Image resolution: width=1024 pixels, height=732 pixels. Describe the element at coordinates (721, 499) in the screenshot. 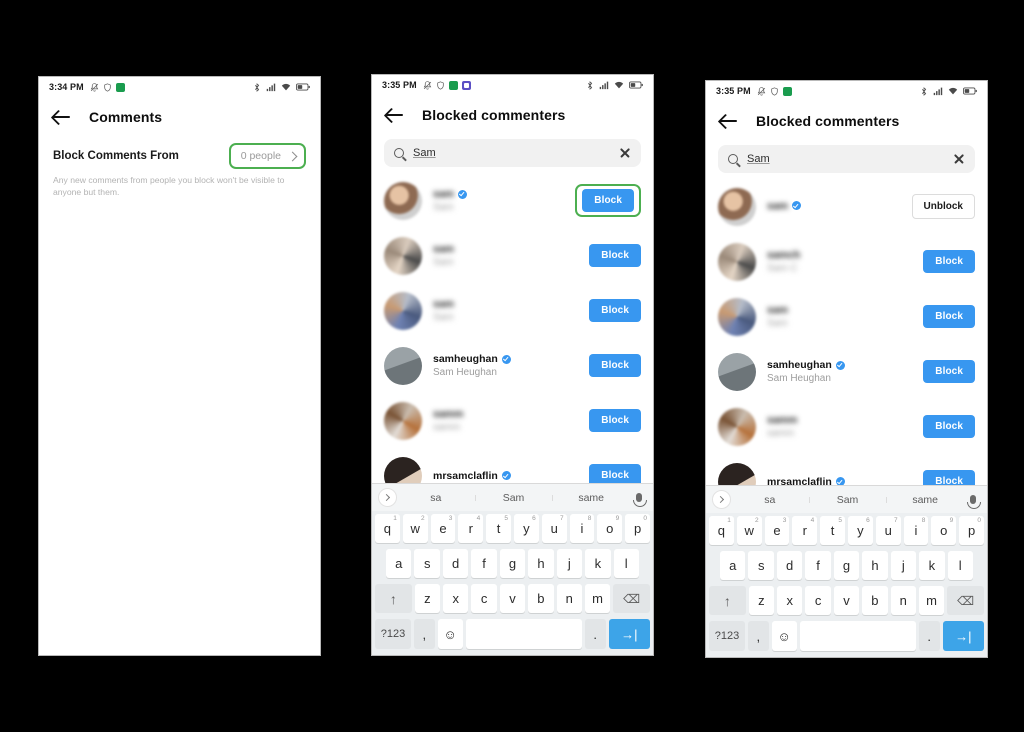

I see `chevron-right-icon` at that location.